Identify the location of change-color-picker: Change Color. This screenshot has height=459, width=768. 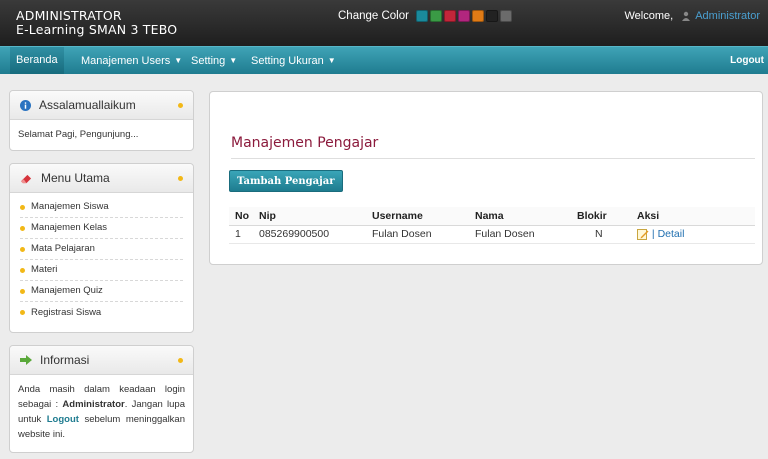
(426, 16).